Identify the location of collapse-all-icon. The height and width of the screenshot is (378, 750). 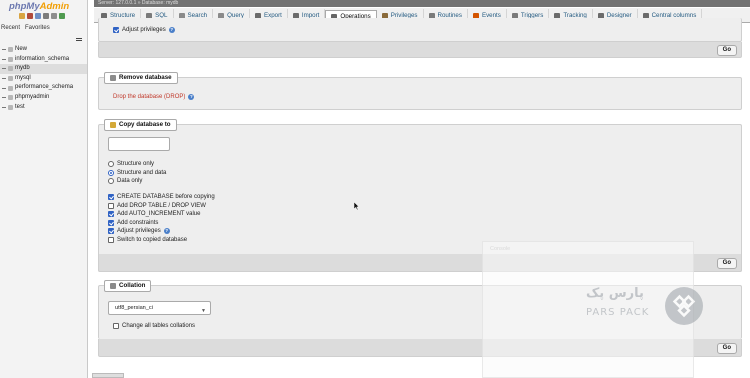
(79, 39).